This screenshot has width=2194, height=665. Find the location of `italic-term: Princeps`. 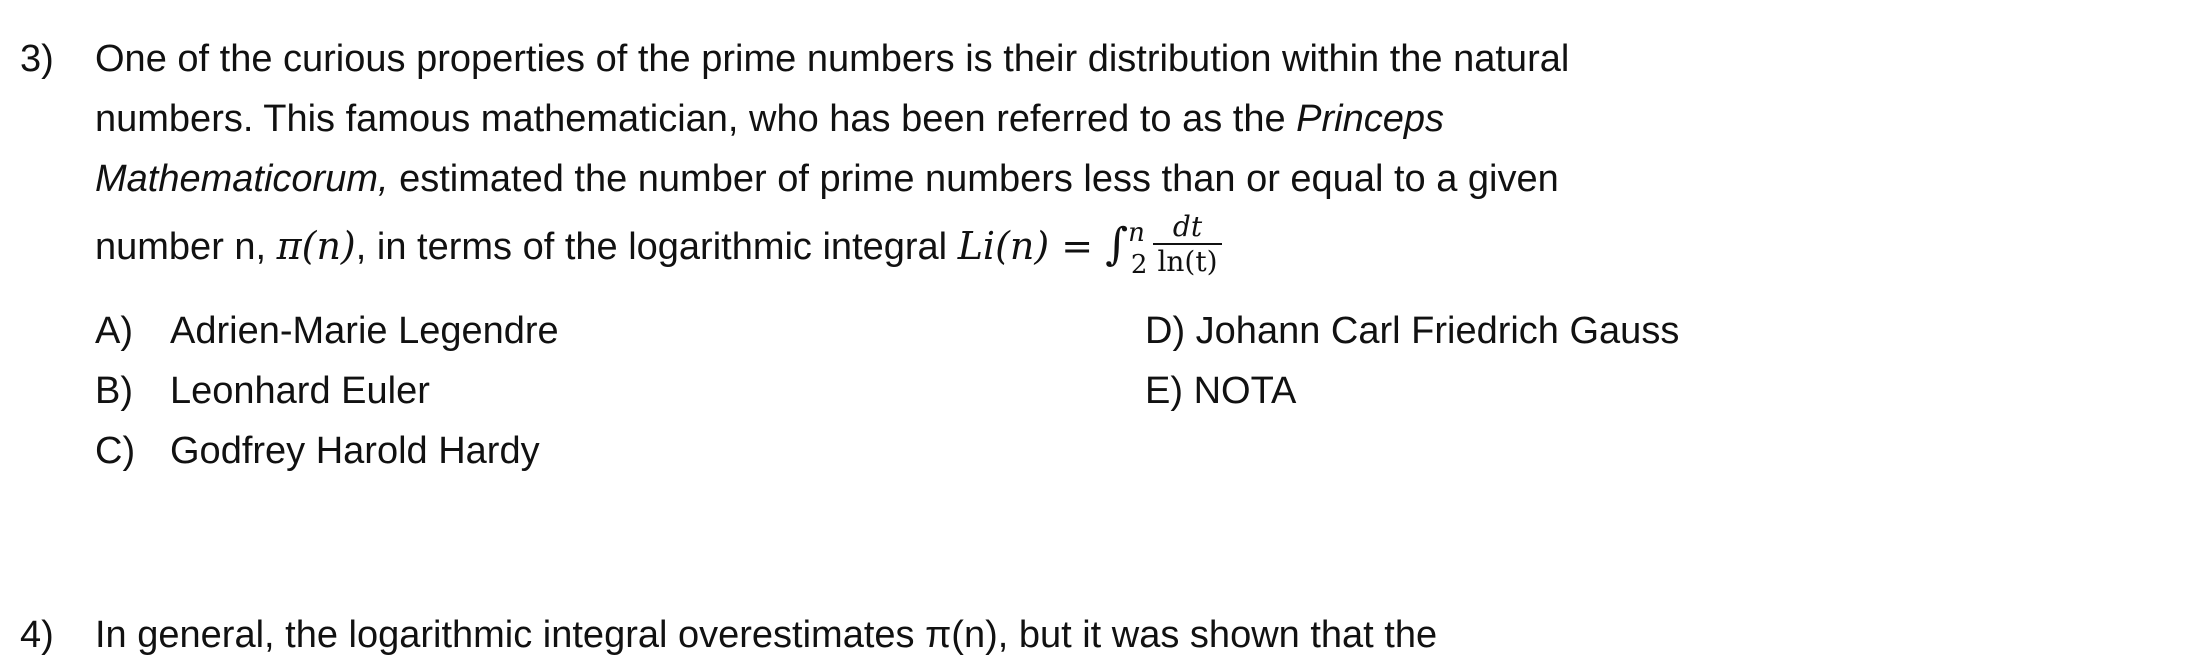

italic-term: Princeps is located at coordinates (1370, 119).